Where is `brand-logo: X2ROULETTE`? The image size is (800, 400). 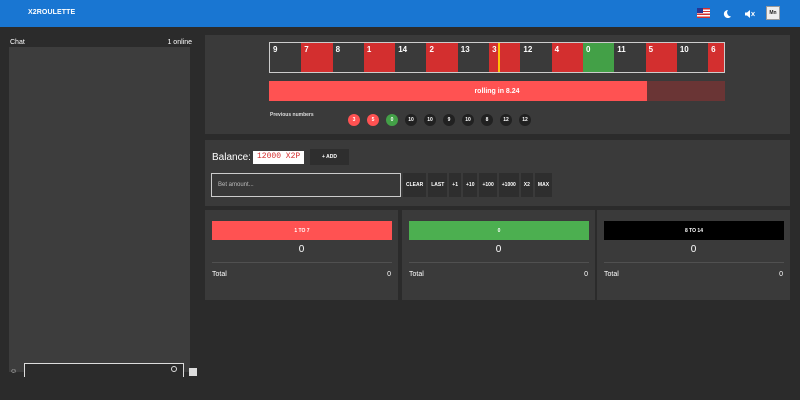
brand-logo: X2ROULETTE is located at coordinates (51, 12).